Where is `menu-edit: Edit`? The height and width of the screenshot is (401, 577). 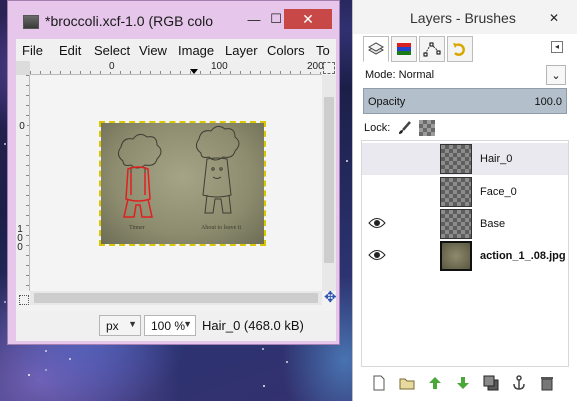
menu-edit: Edit is located at coordinates (70, 50).